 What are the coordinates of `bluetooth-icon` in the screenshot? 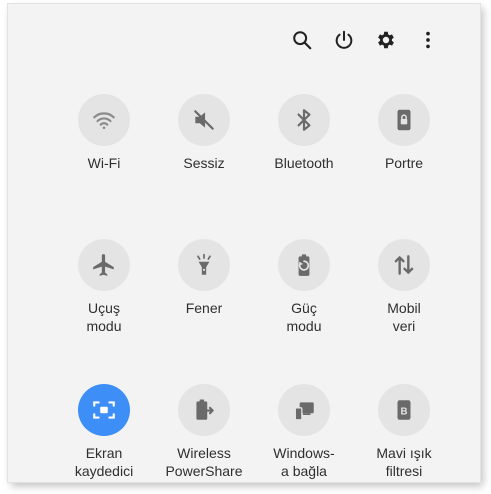 It's located at (304, 120).